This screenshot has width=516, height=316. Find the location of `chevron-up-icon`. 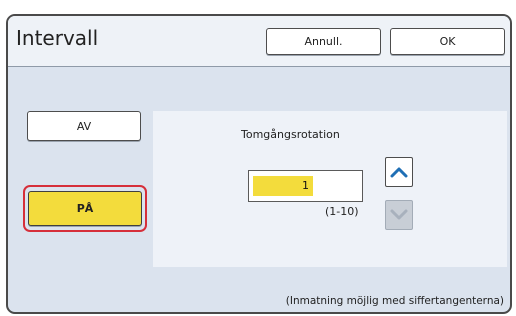

chevron-up-icon is located at coordinates (399, 172).